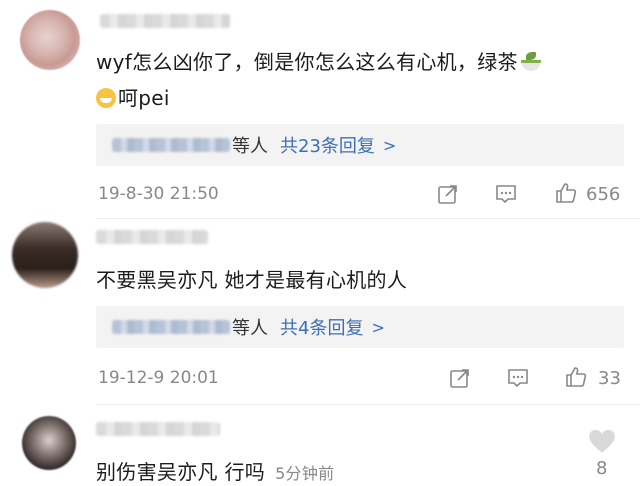 This screenshot has width=640, height=486. I want to click on comment-text-line2: 呵pei, so click(133, 96).